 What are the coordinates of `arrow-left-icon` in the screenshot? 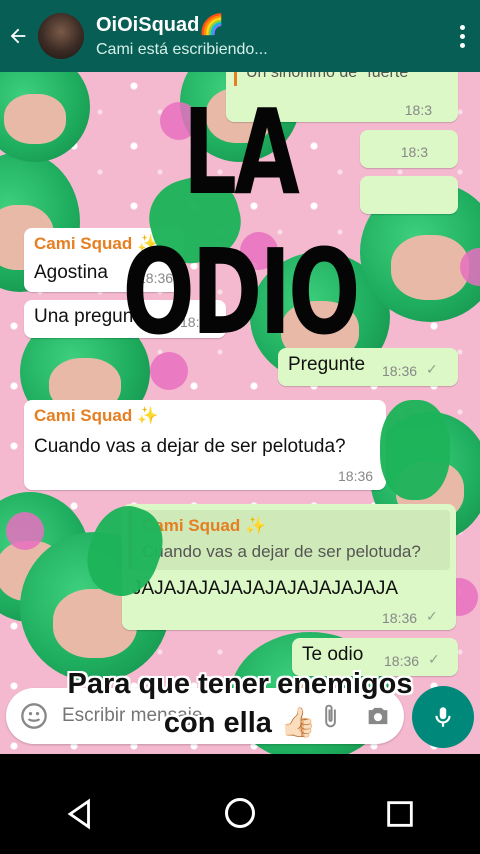 It's located at (18, 36).